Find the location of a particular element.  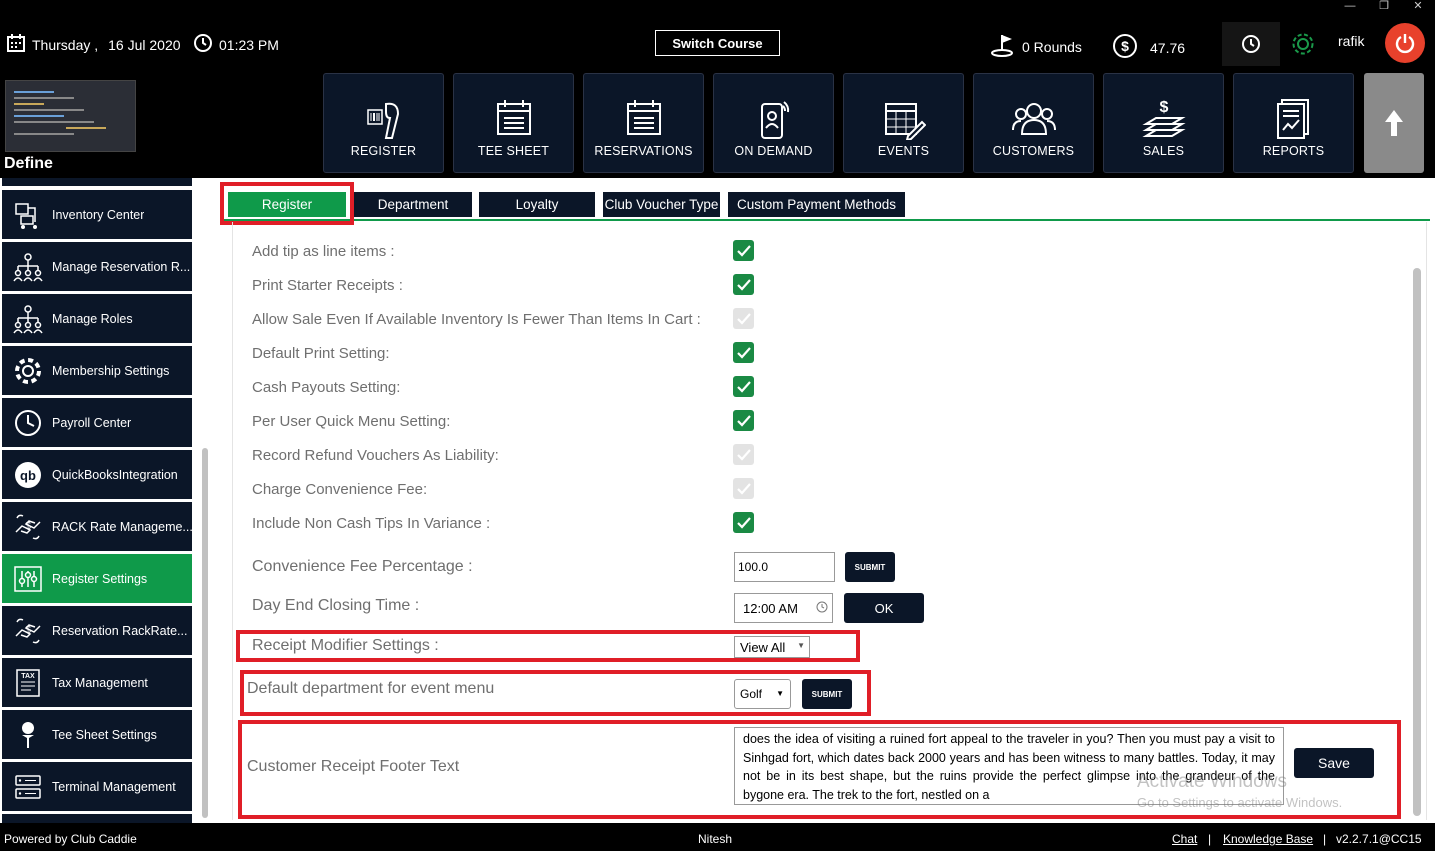

hierarchy-icon is located at coordinates (28, 319).